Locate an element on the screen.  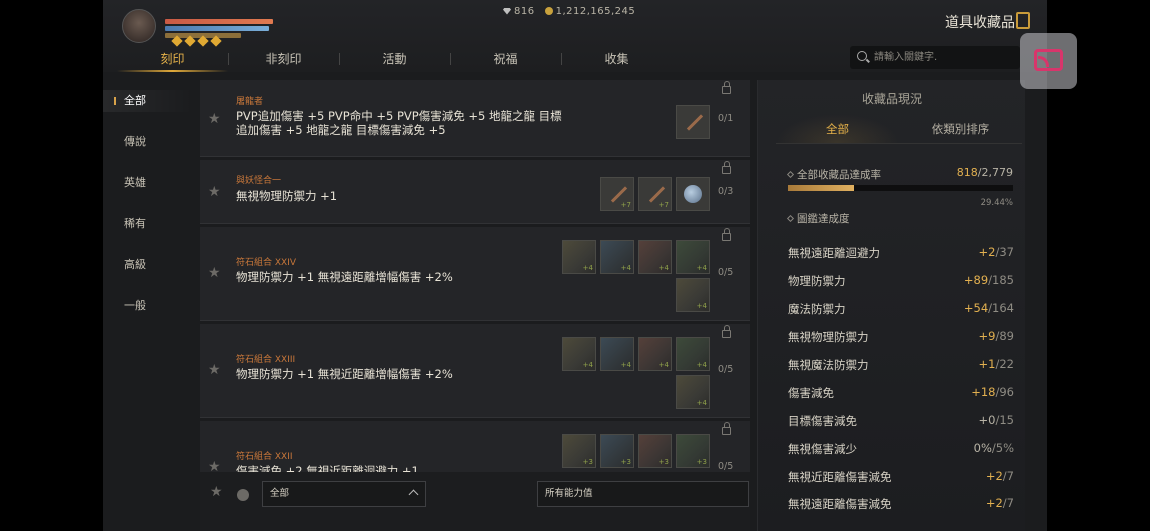
sidebar-item-advanced: 高級 is located at coordinates (148, 265).